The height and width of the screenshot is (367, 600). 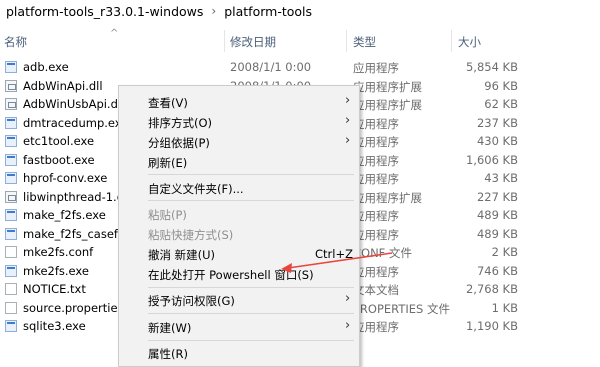 What do you see at coordinates (497, 270) in the screenshot?
I see `file-size: 746 KB` at bounding box center [497, 270].